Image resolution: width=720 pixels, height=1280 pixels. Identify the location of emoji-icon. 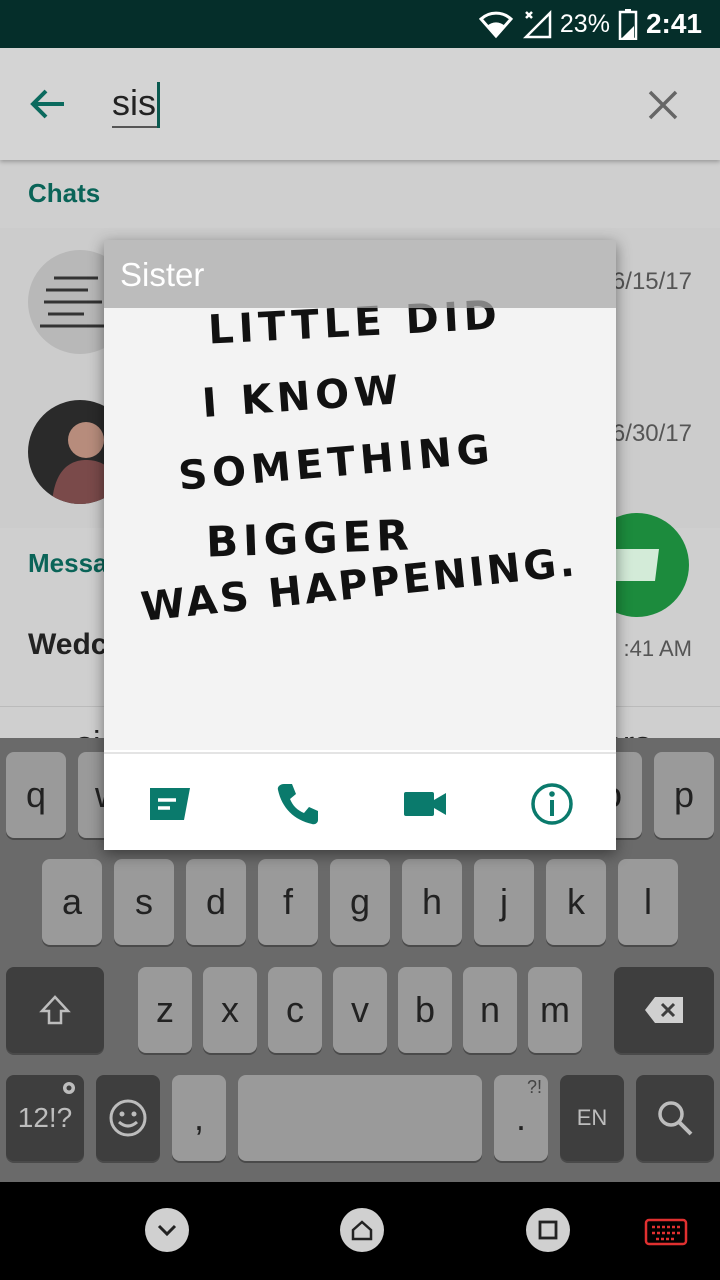
(128, 1118).